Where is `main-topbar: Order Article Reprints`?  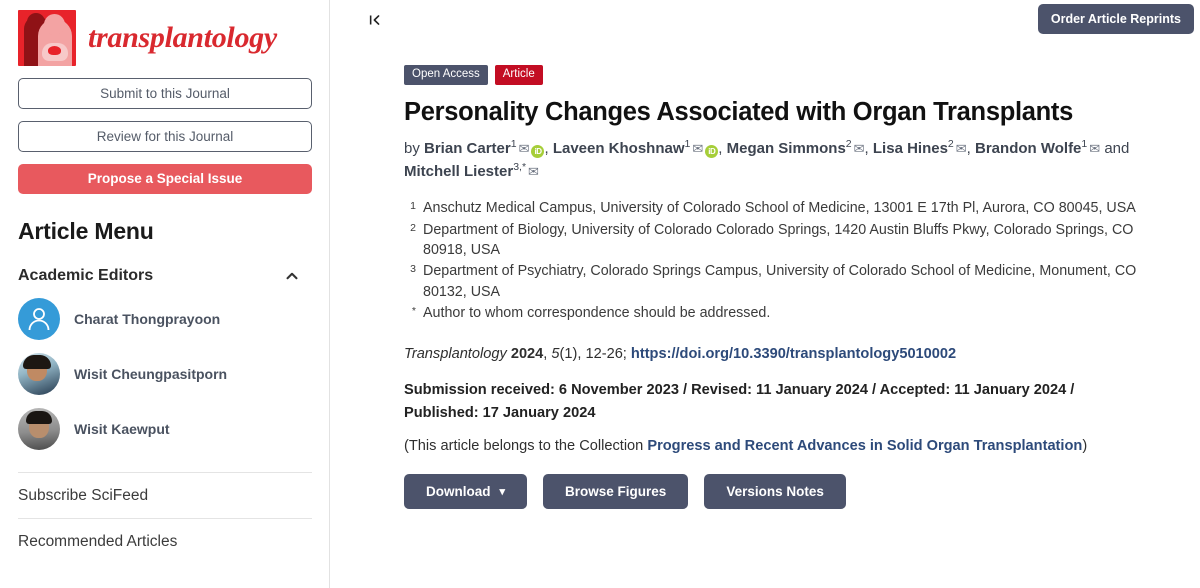
main-topbar: Order Article Reprints is located at coordinates (765, 22).